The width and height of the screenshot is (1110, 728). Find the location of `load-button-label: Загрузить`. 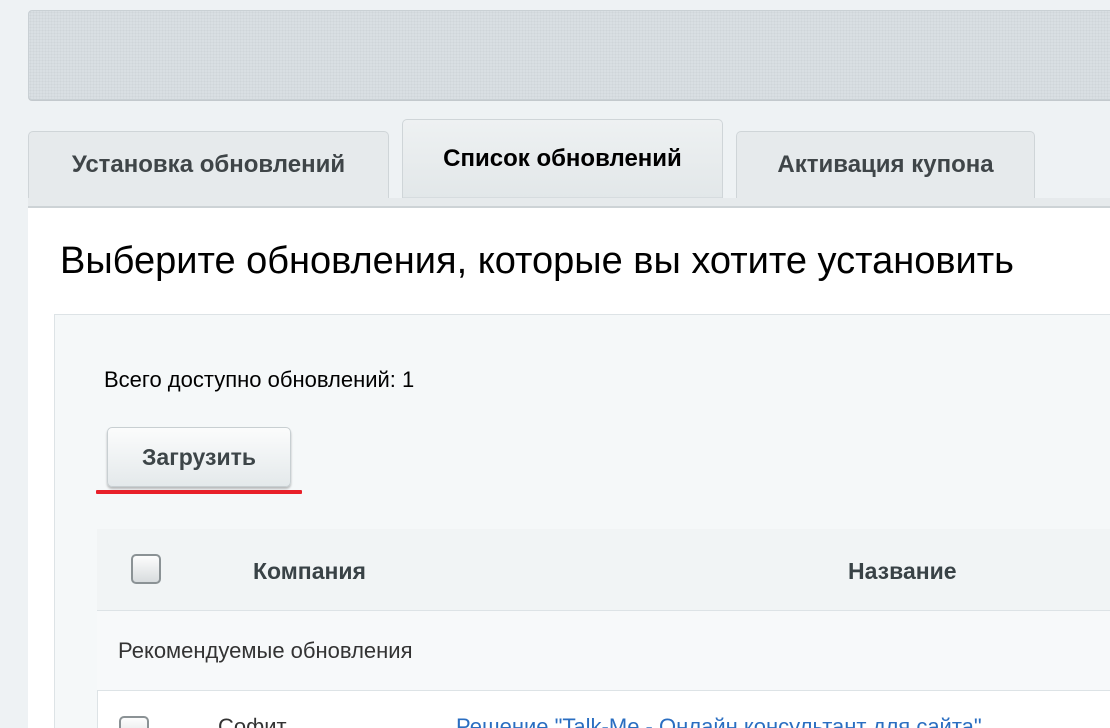

load-button-label: Загрузить is located at coordinates (199, 456).